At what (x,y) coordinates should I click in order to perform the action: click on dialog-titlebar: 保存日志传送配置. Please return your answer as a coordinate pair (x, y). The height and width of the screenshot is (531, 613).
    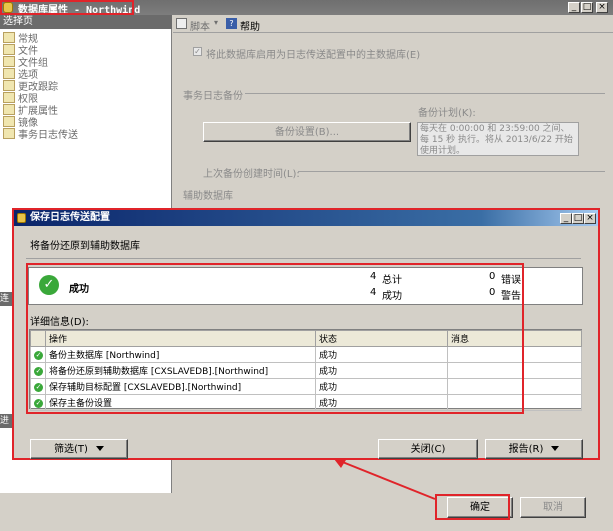
    Looking at the image, I should click on (306, 218).